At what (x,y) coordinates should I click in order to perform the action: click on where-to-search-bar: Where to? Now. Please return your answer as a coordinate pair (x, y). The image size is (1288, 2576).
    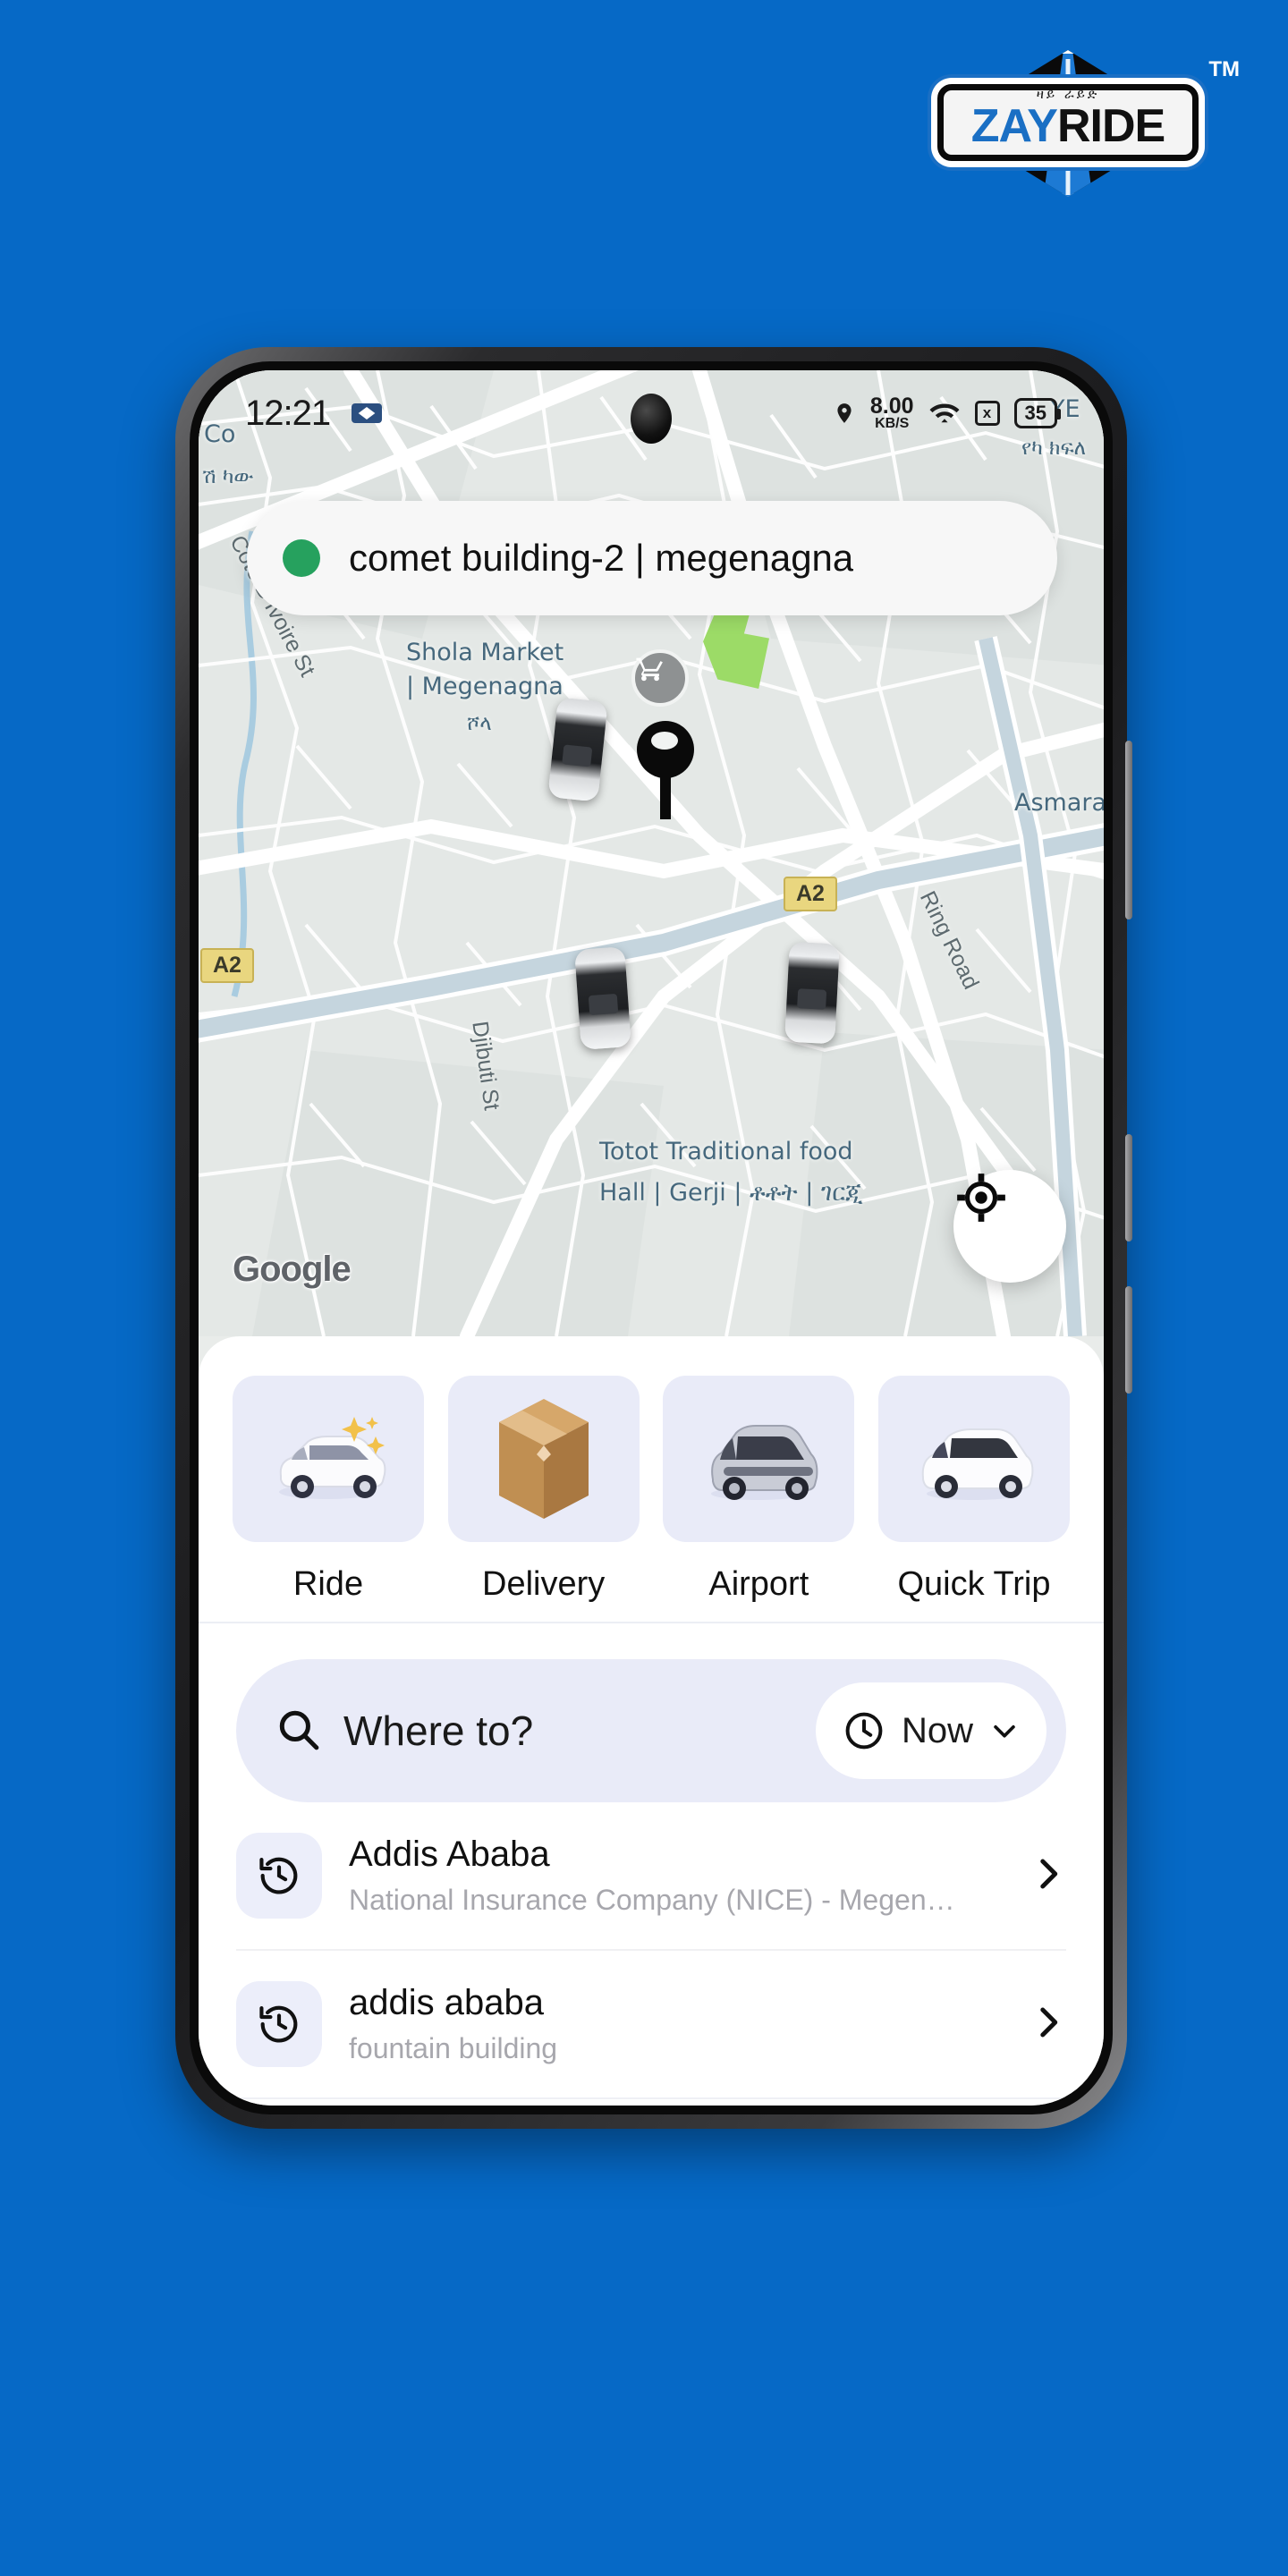
    Looking at the image, I should click on (651, 1730).